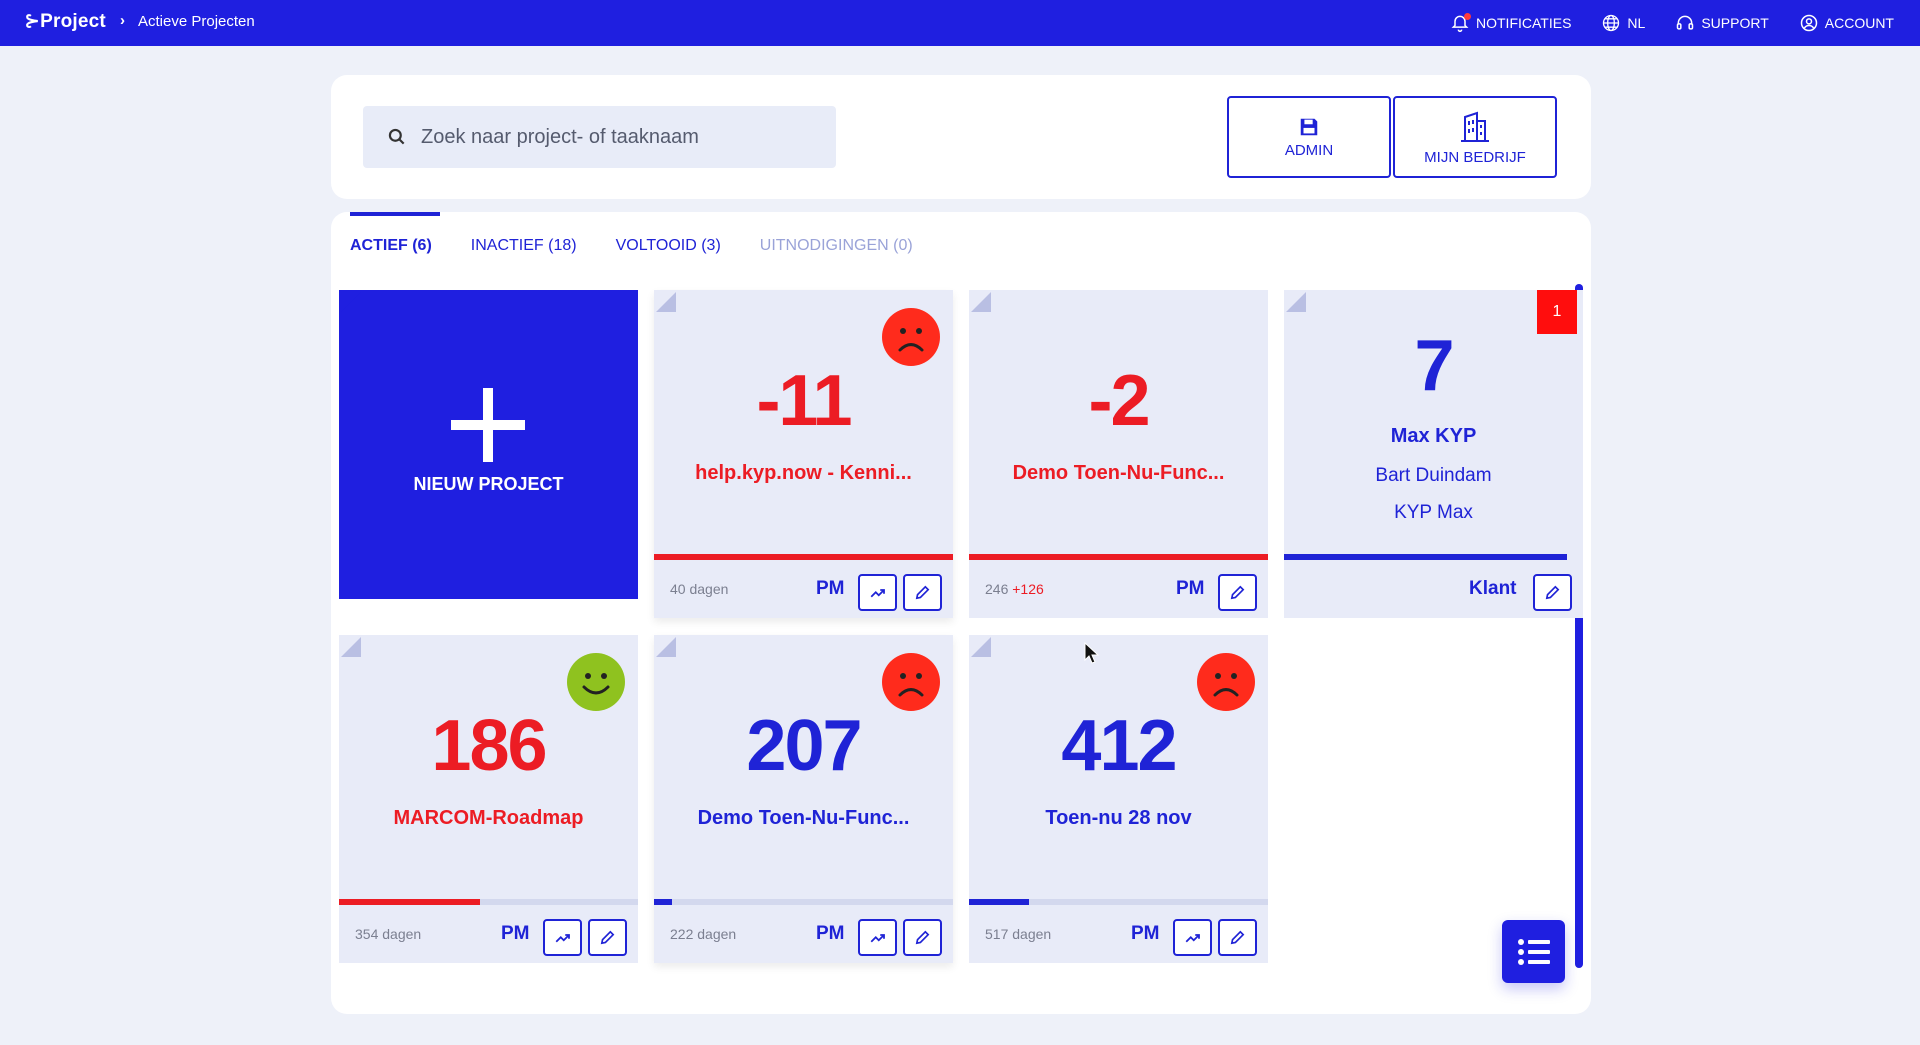 The height and width of the screenshot is (1045, 1920). I want to click on new-project-card: NIEUW PROJECT, so click(488, 444).